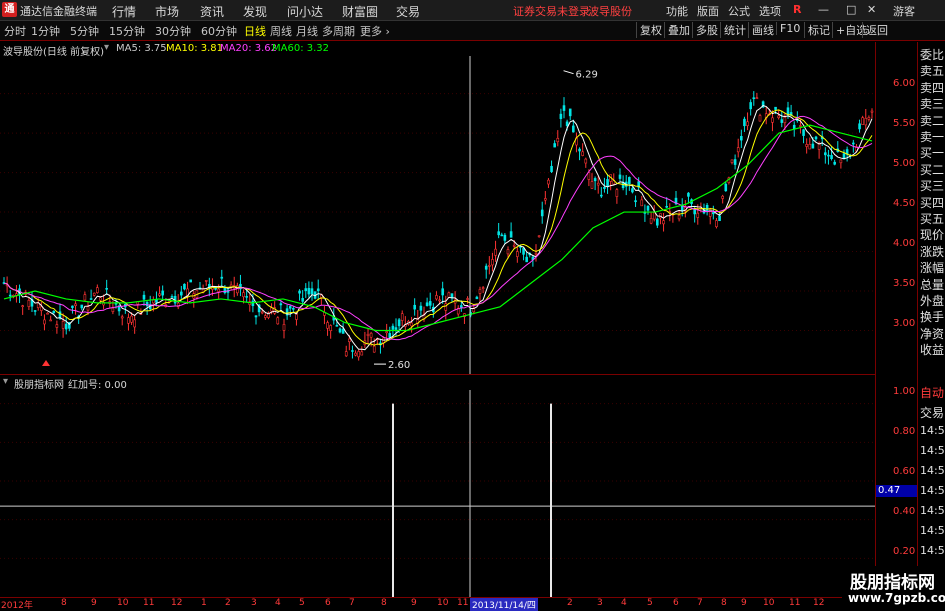 The image size is (945, 611). What do you see at coordinates (705, 30) in the screenshot?
I see `btn-duogu: 多股` at bounding box center [705, 30].